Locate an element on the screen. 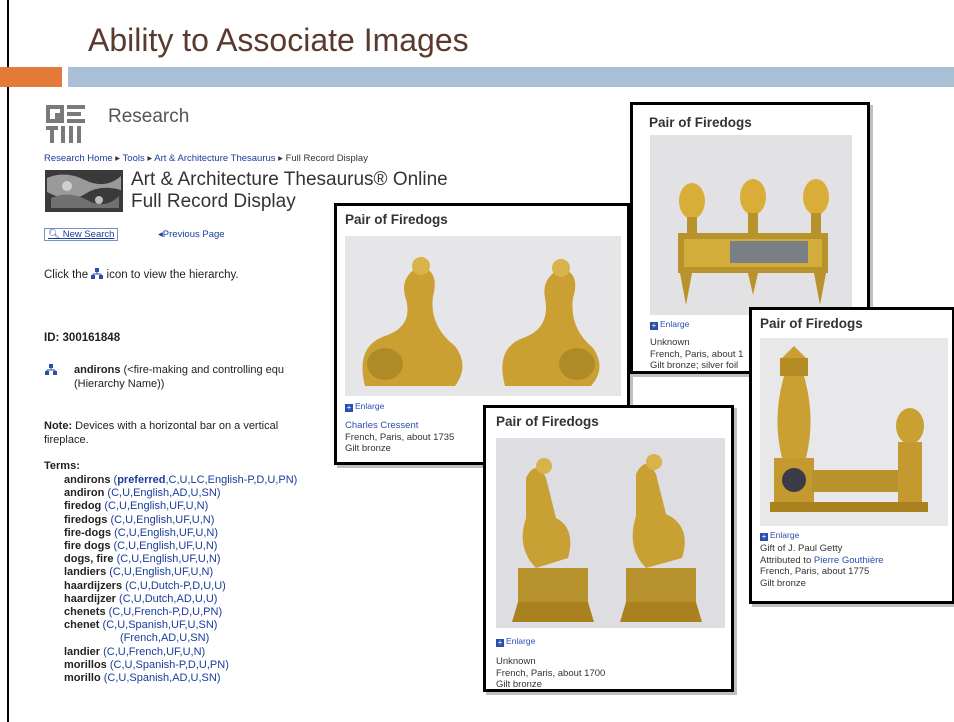 The width and height of the screenshot is (954, 722). breadcrumb-research-home: Research Home is located at coordinates (78, 158).